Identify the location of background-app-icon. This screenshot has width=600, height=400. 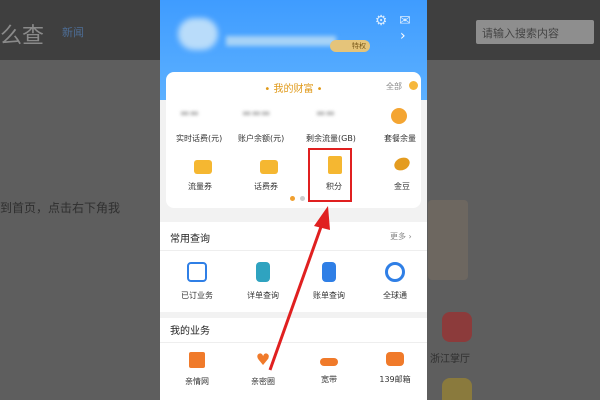
(457, 327).